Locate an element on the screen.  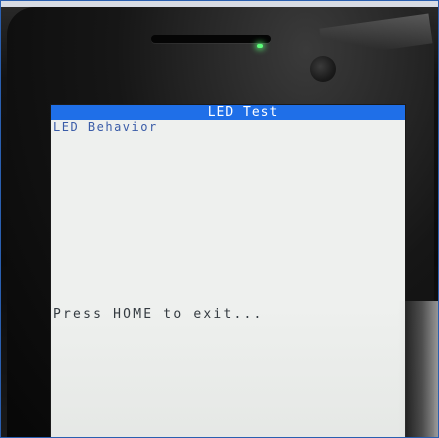
title-bar: LED Test is located at coordinates (228, 112).